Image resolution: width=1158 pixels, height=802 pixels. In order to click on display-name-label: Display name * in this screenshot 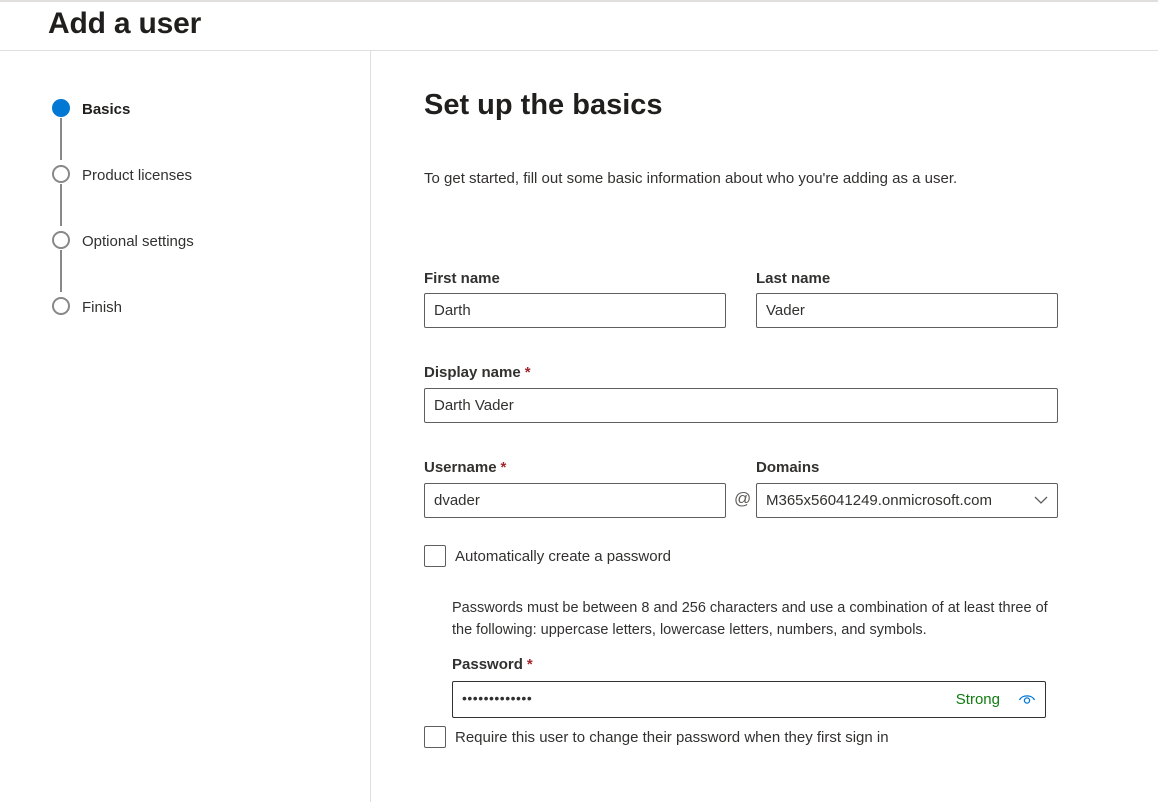, I will do `click(477, 372)`.